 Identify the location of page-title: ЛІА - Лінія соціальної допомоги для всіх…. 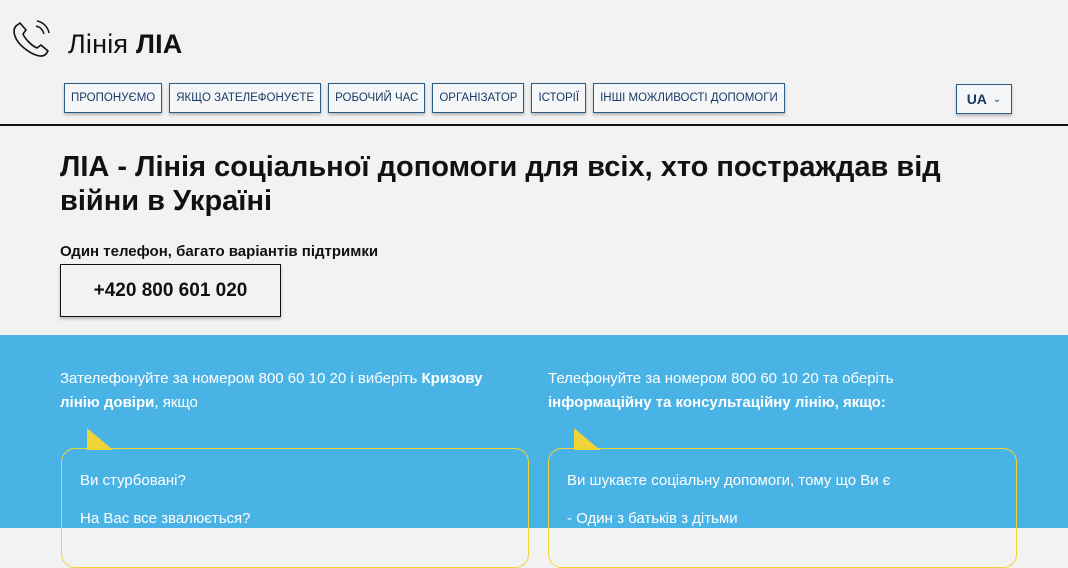
(500, 184).